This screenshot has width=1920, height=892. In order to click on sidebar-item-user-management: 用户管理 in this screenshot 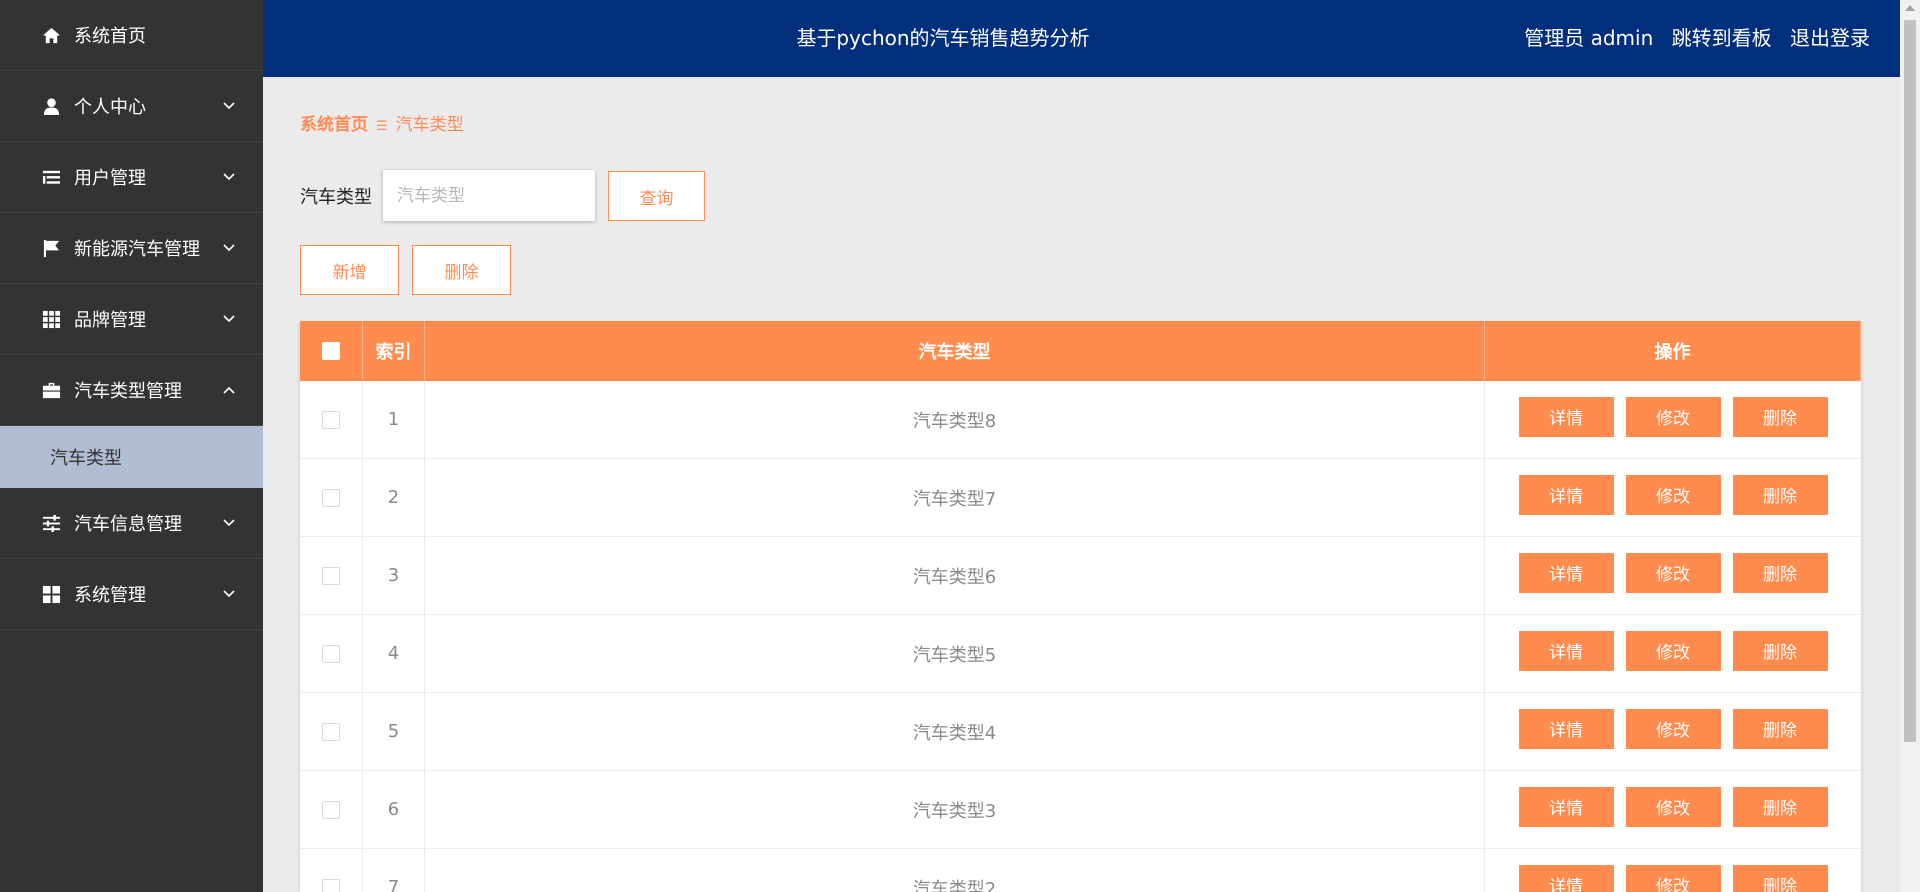, I will do `click(131, 177)`.